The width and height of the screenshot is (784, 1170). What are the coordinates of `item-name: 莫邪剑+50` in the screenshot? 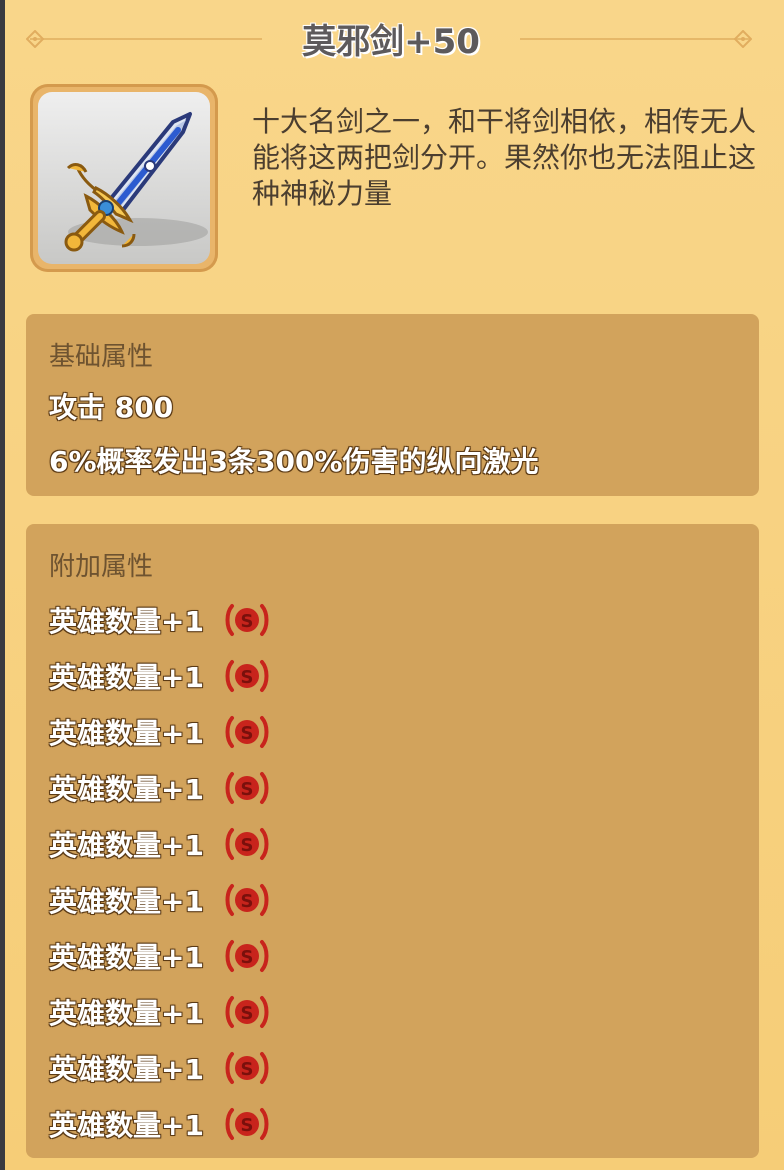 It's located at (391, 42).